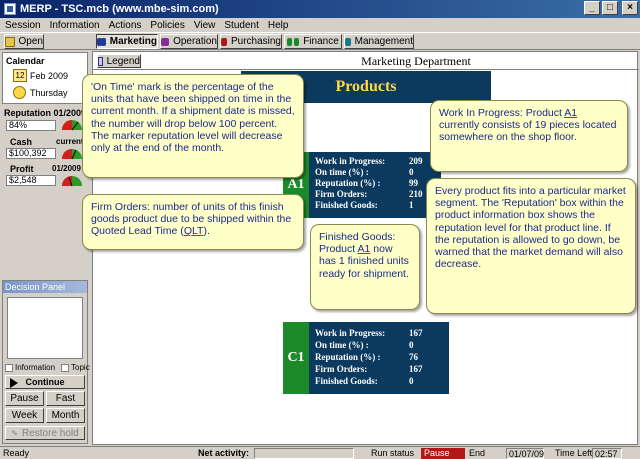 This screenshot has height=459, width=640. Describe the element at coordinates (411, 381) in the screenshot. I see `c1-finished-goods: 0` at that location.